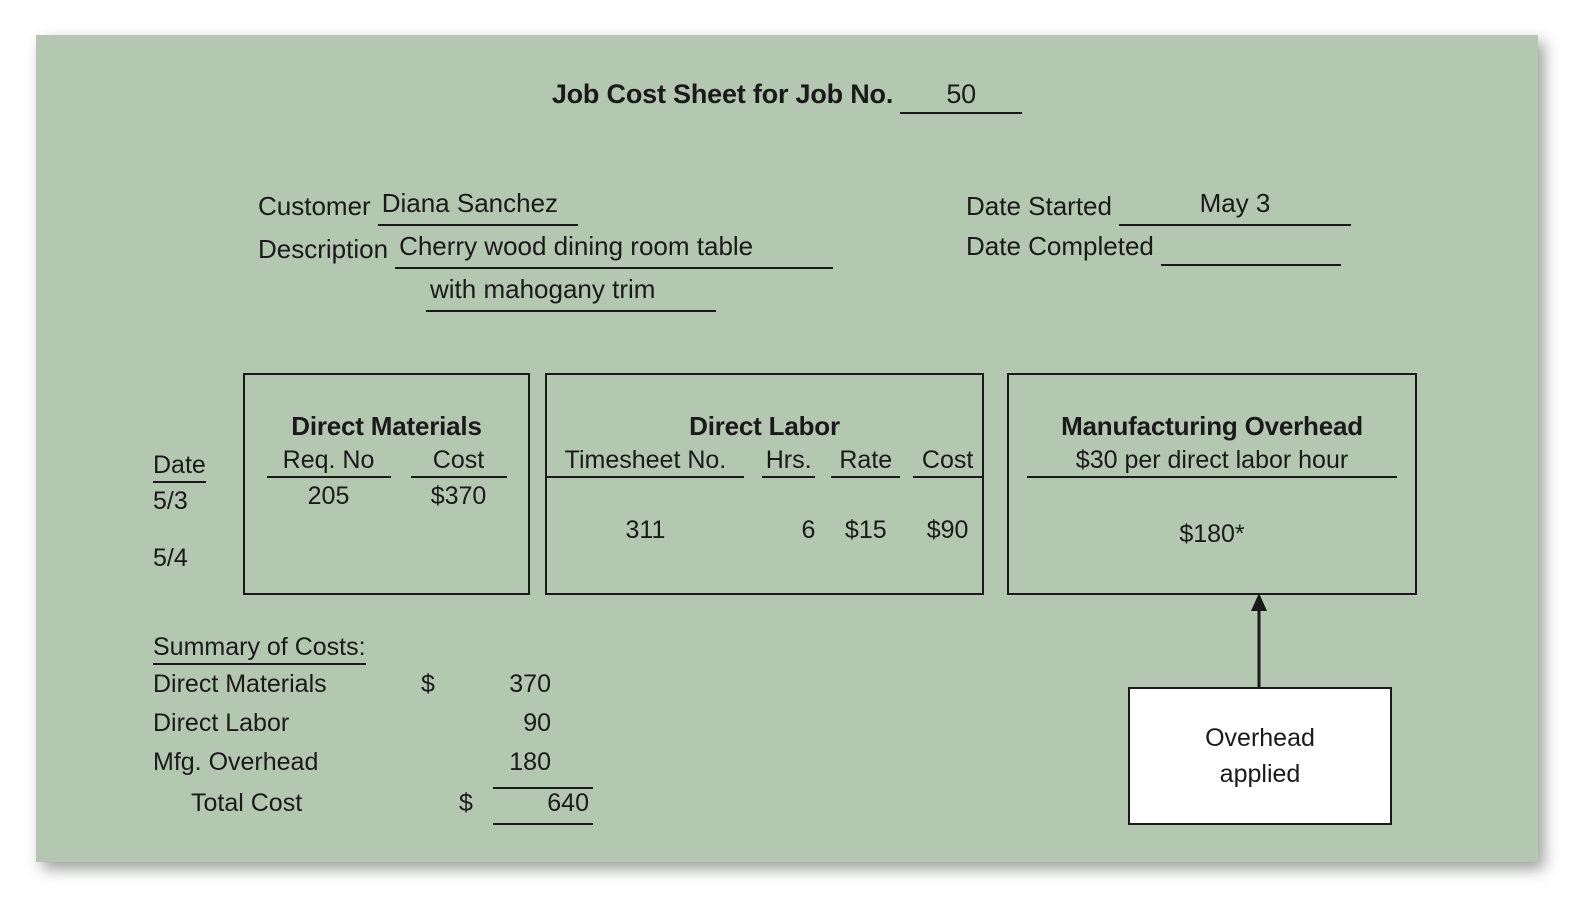 The height and width of the screenshot is (903, 1576). I want to click on customer-row: Customer Diana Sanchez, so click(545, 204).